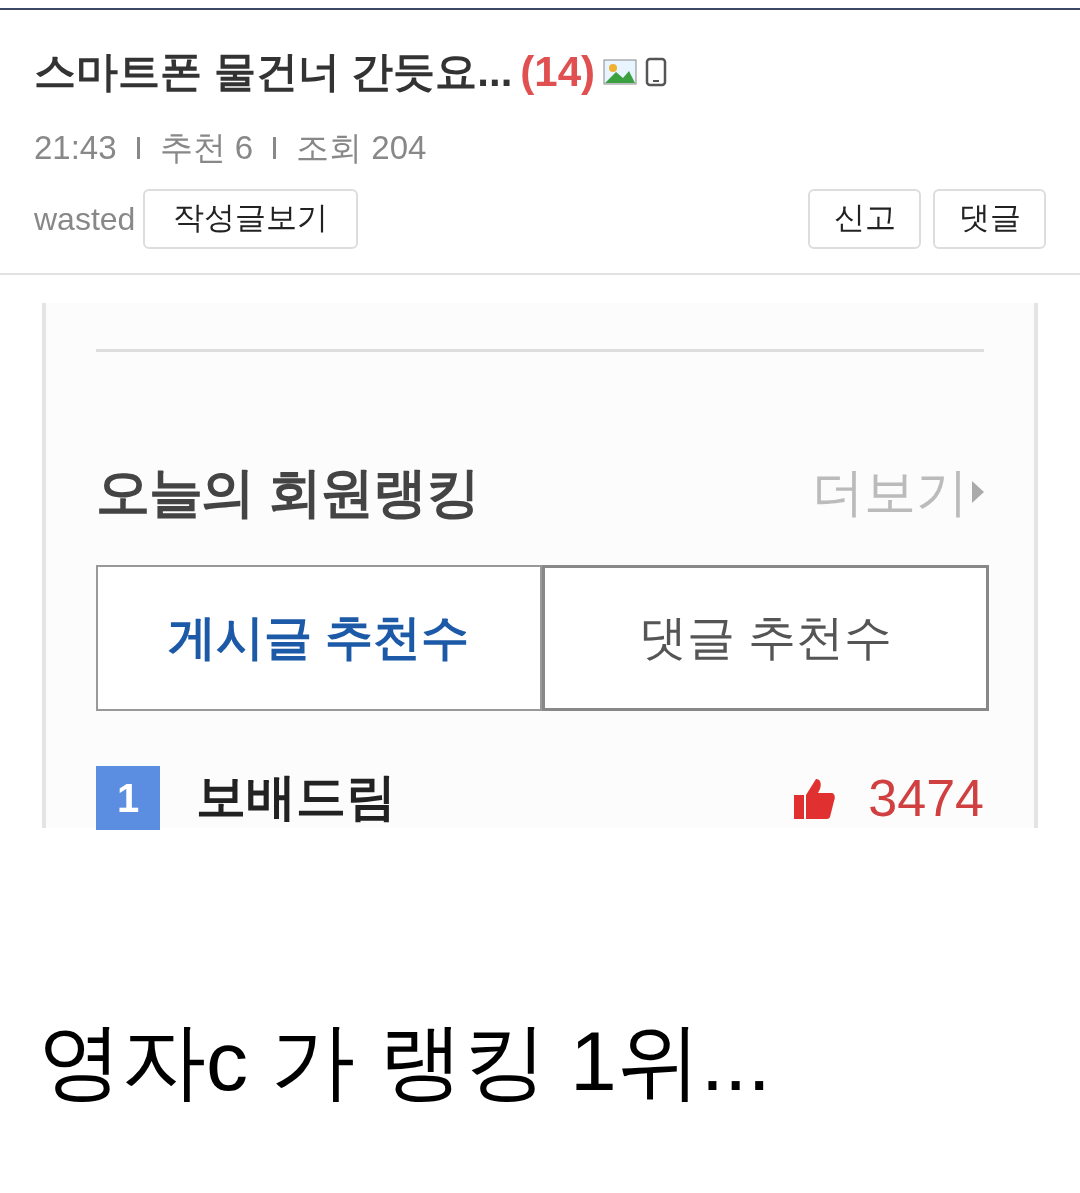 The image size is (1080, 1193). Describe the element at coordinates (361, 148) in the screenshot. I see `view-count: 조회 204` at that location.